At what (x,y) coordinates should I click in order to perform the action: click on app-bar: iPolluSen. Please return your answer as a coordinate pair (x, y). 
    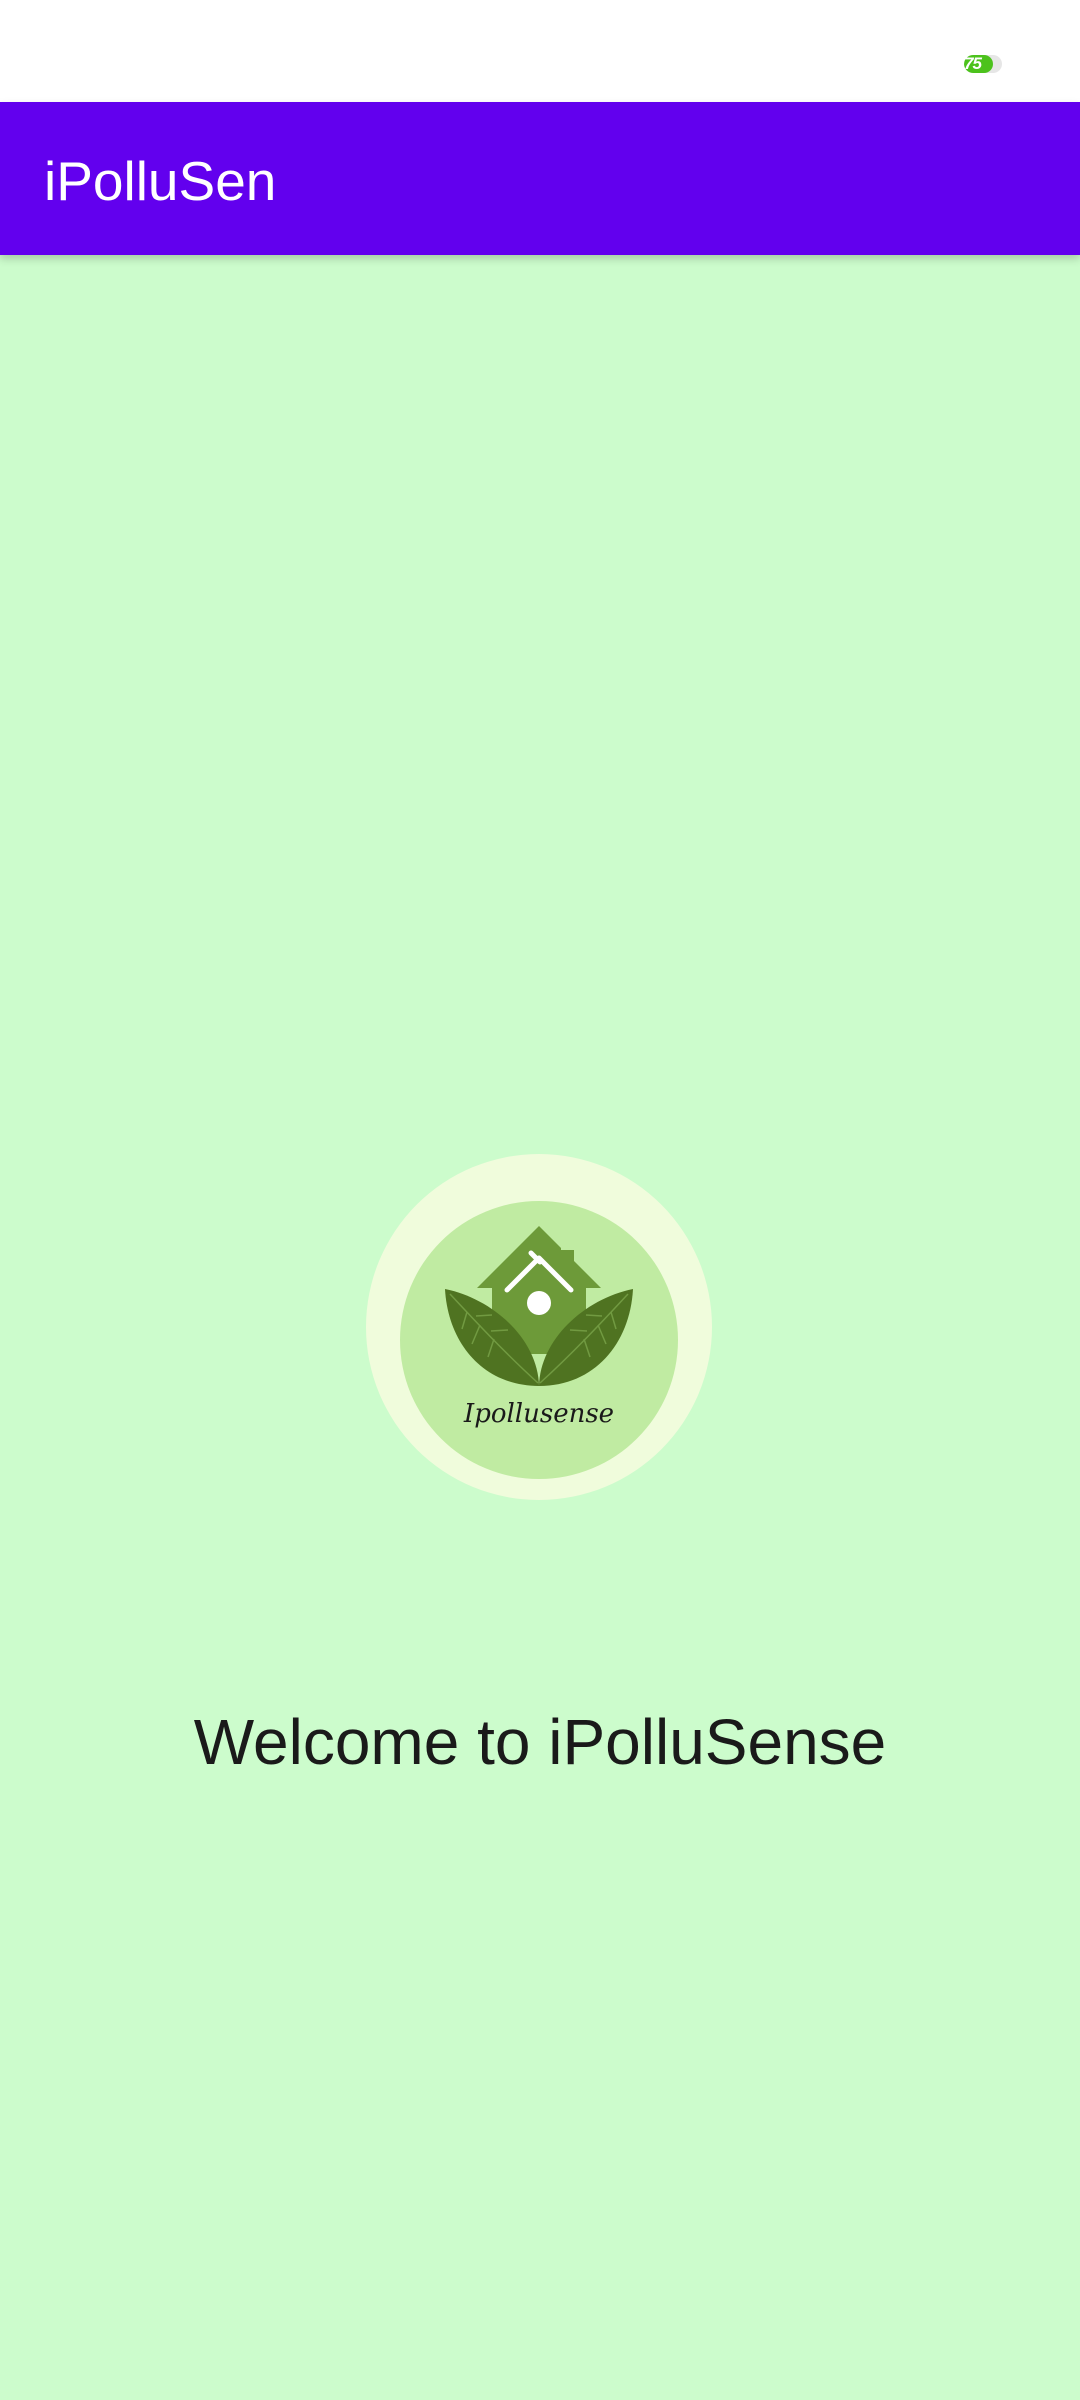
    Looking at the image, I should click on (540, 178).